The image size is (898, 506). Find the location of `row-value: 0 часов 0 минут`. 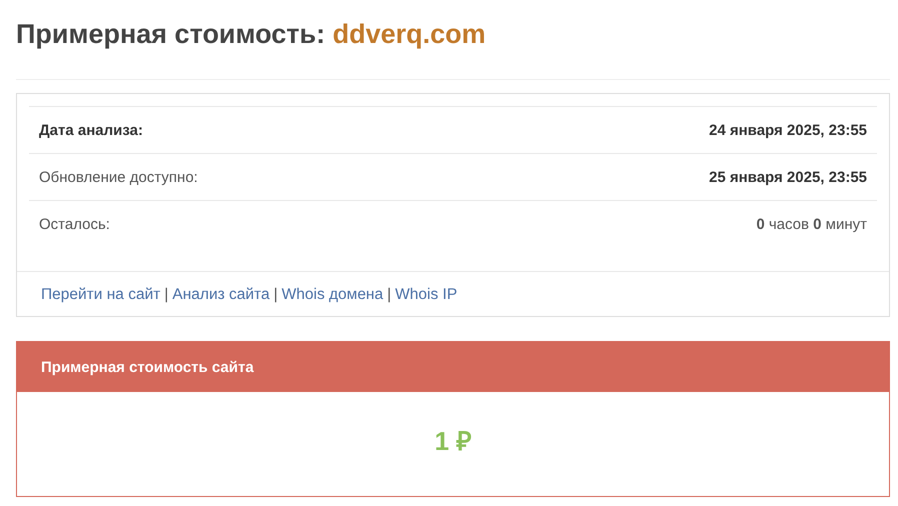

row-value: 0 часов 0 минут is located at coordinates (811, 224).